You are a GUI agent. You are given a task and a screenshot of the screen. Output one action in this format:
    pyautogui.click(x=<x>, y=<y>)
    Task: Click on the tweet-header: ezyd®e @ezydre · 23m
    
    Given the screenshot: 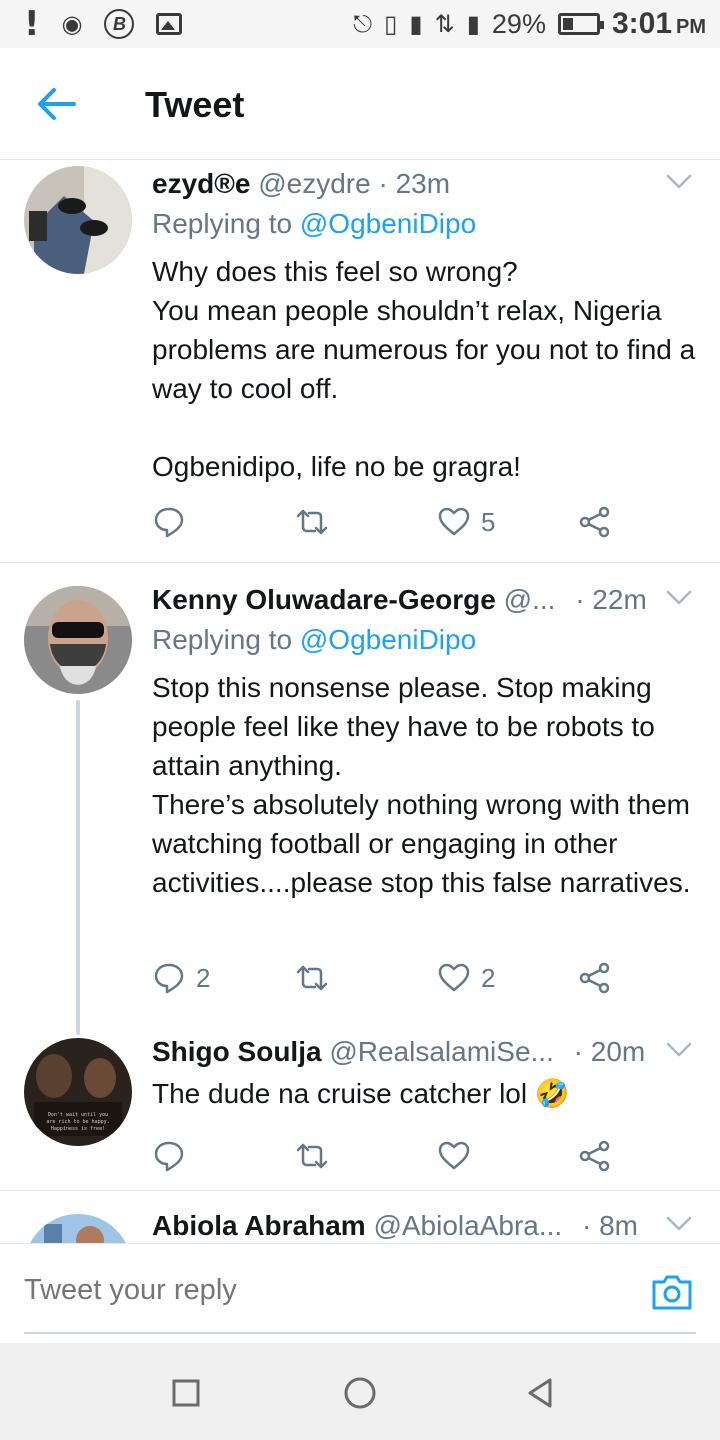 What is the action you would take?
    pyautogui.click(x=424, y=186)
    